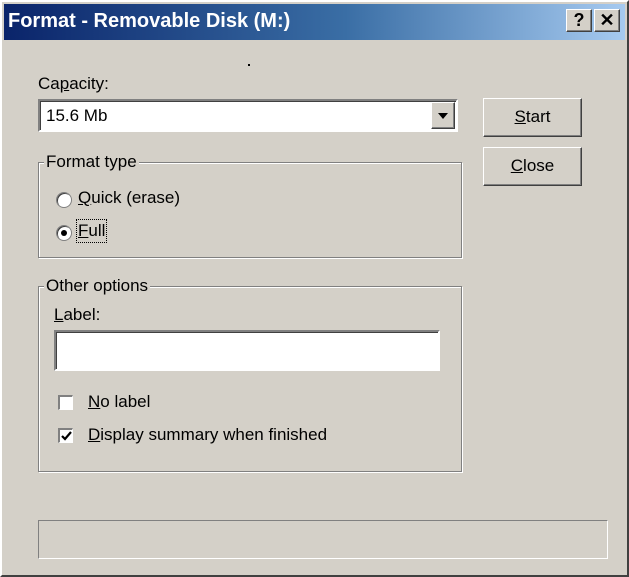  I want to click on format-type-group: Format type, so click(250, 205).